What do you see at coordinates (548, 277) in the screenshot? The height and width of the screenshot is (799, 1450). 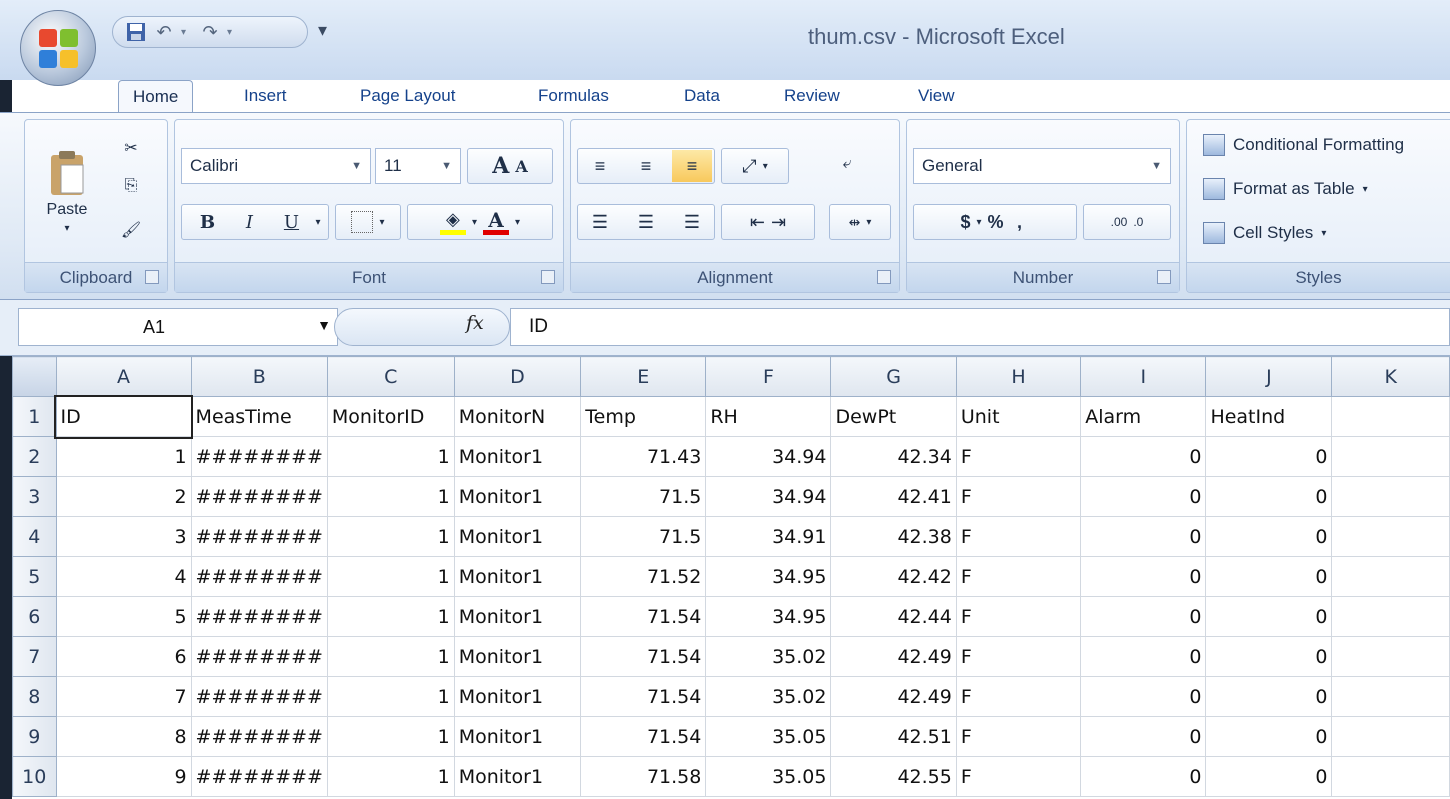 I see `font-launcher-icon` at bounding box center [548, 277].